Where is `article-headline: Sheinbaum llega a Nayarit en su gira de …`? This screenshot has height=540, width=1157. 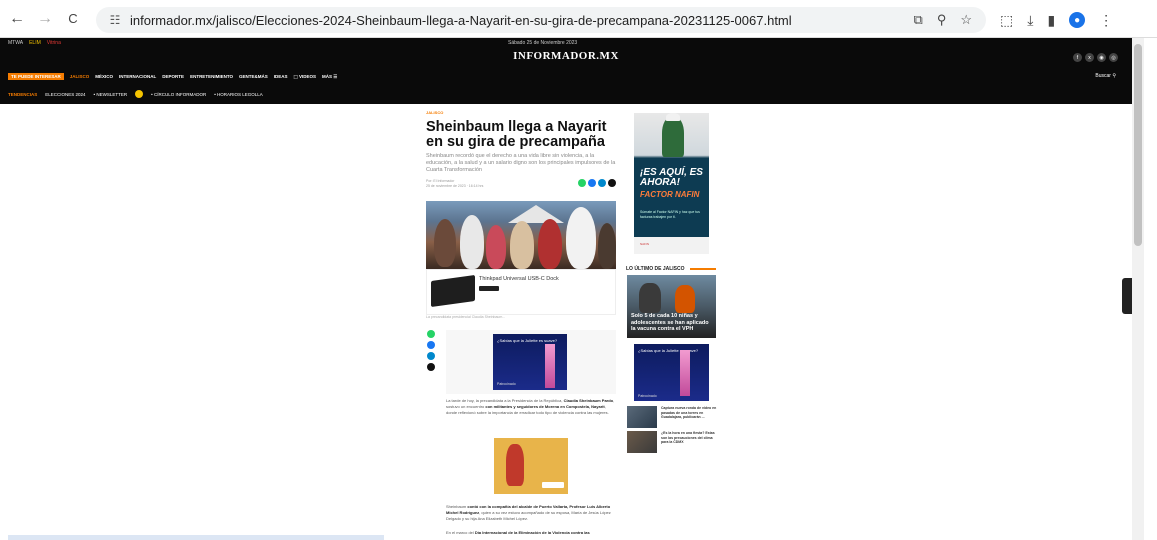
article-headline: Sheinbaum llega a Nayarit en su gira de … is located at coordinates (516, 134).